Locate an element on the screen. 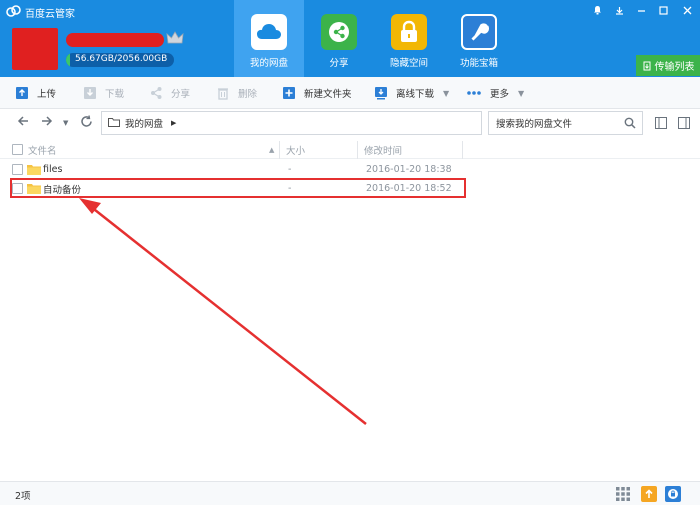 This screenshot has height=505, width=700. status-bar: 2项 is located at coordinates (350, 493).